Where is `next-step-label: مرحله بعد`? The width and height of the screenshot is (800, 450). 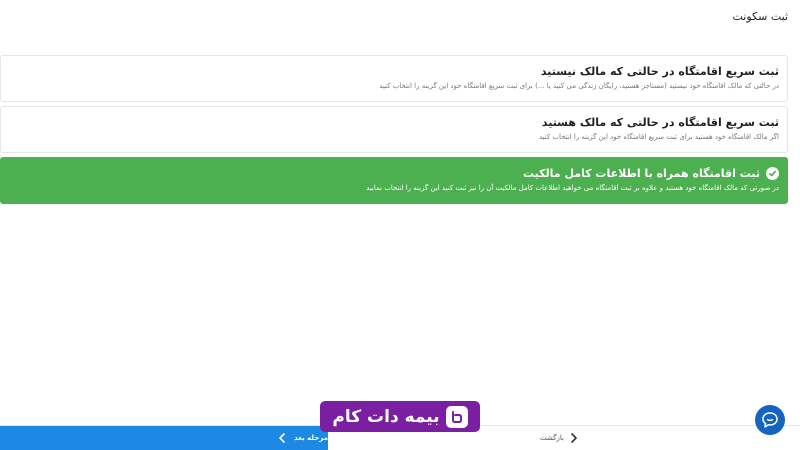
next-step-label: مرحله بعد is located at coordinates (311, 438).